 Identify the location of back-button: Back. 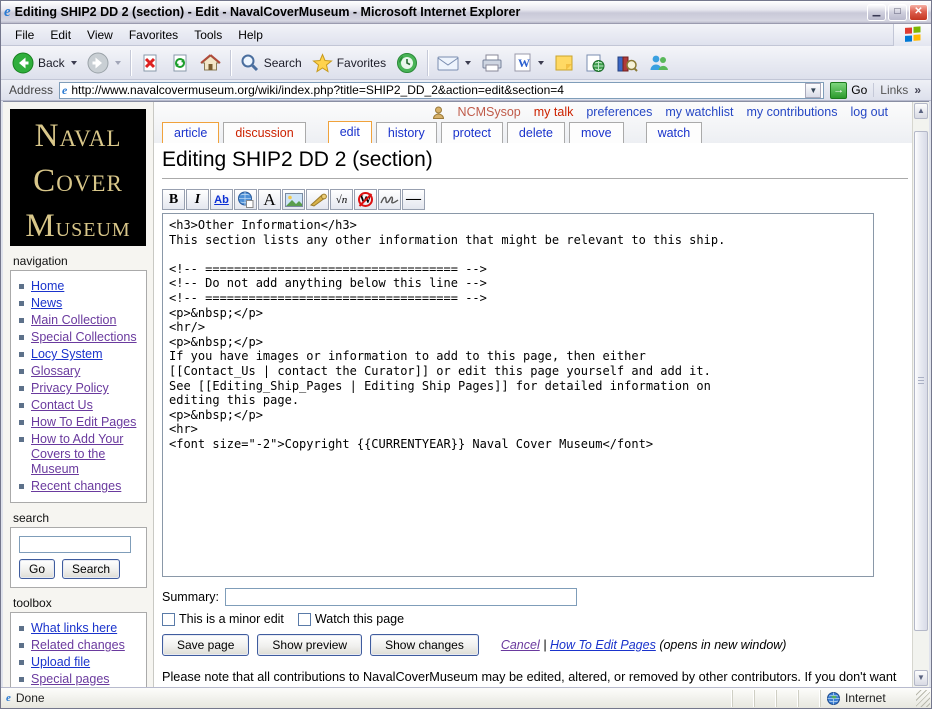
(44, 63).